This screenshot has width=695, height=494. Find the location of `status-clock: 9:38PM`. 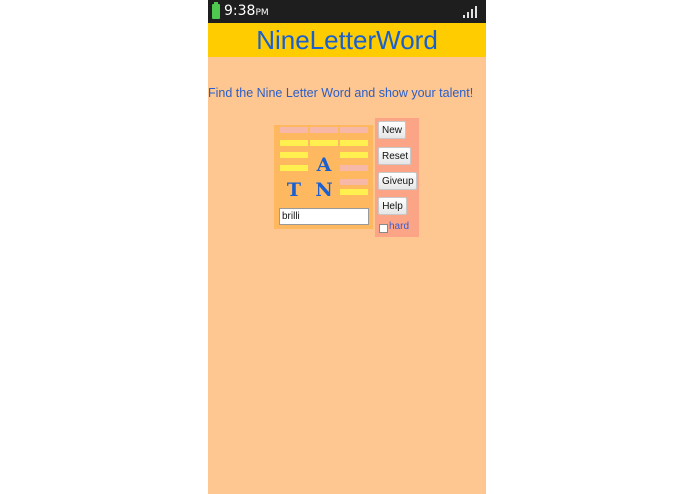

status-clock: 9:38PM is located at coordinates (246, 12).